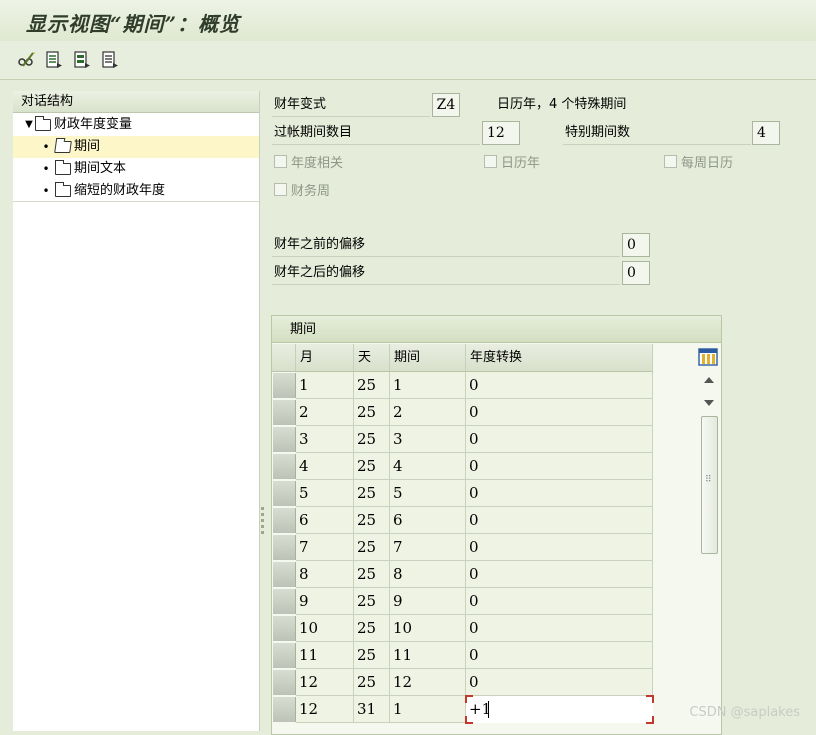 The image size is (816, 735). I want to click on table-row: 12 25 12 0, so click(462, 682).